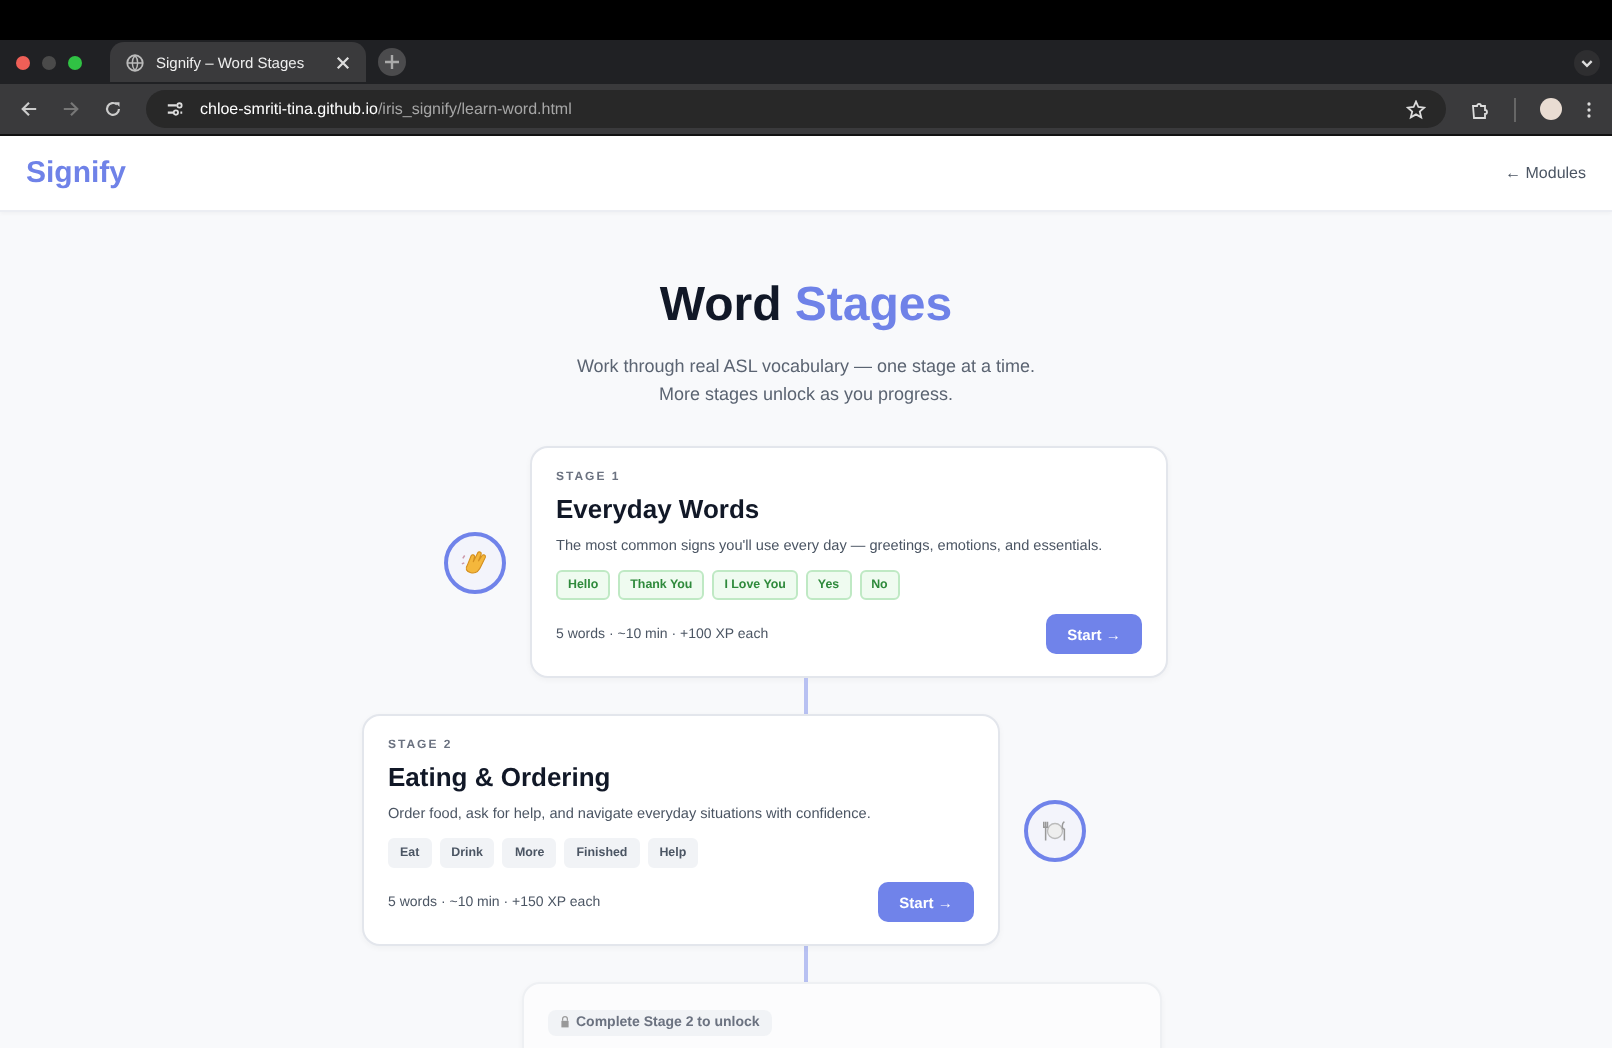 The height and width of the screenshot is (1048, 1612). I want to click on star-icon, so click(1416, 109).